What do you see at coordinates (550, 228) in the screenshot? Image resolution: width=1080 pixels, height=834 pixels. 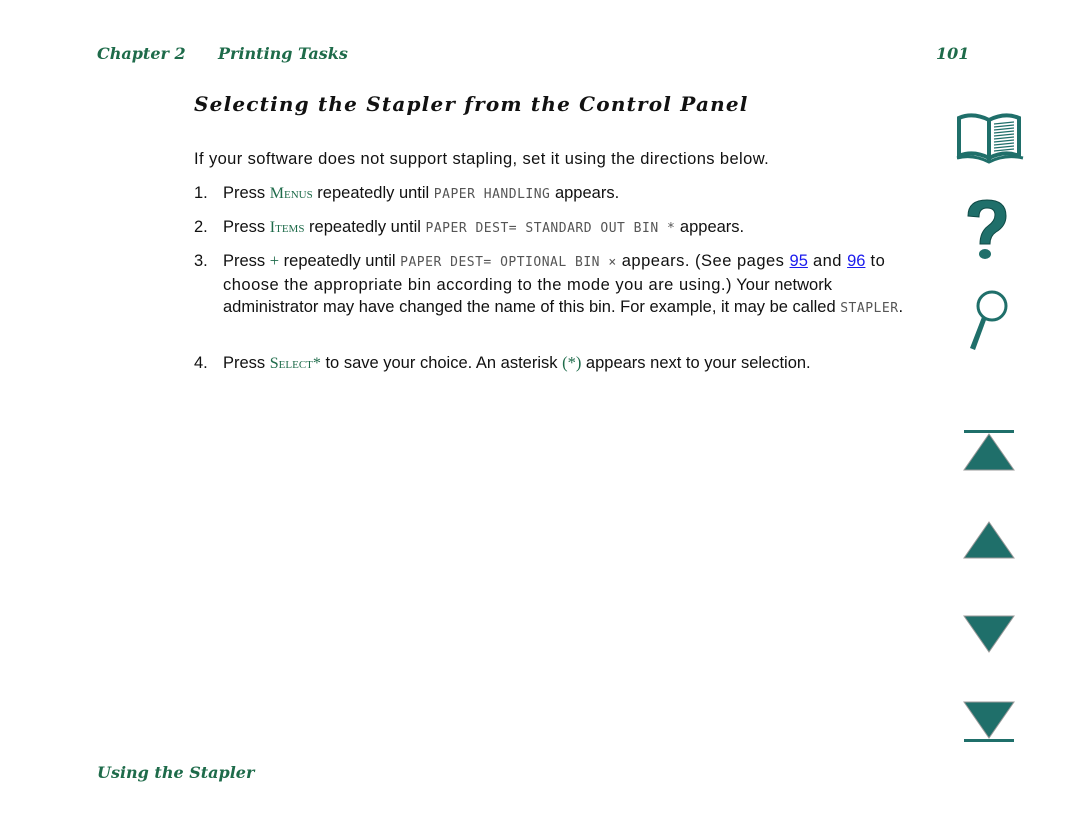 I see `lcd-message: PAPER DEST= STANDARD OUT BIN *` at bounding box center [550, 228].